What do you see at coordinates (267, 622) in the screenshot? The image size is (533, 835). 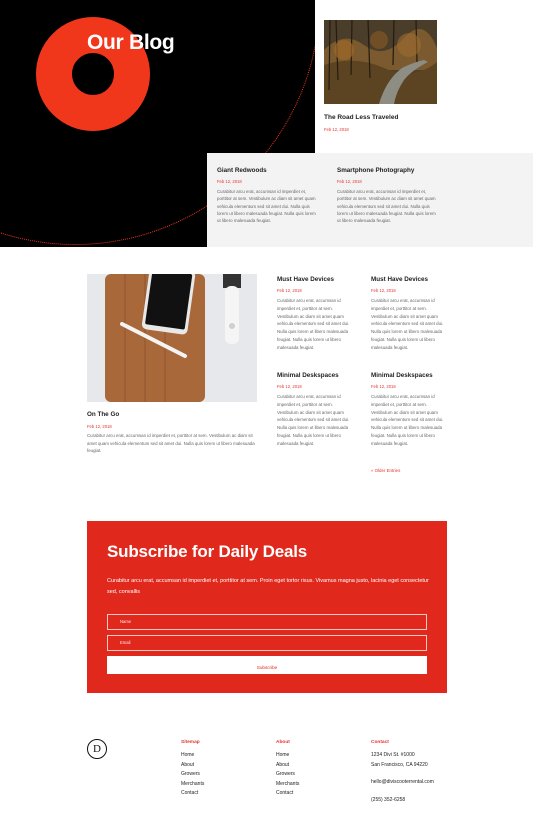 I see `name-field: Name` at bounding box center [267, 622].